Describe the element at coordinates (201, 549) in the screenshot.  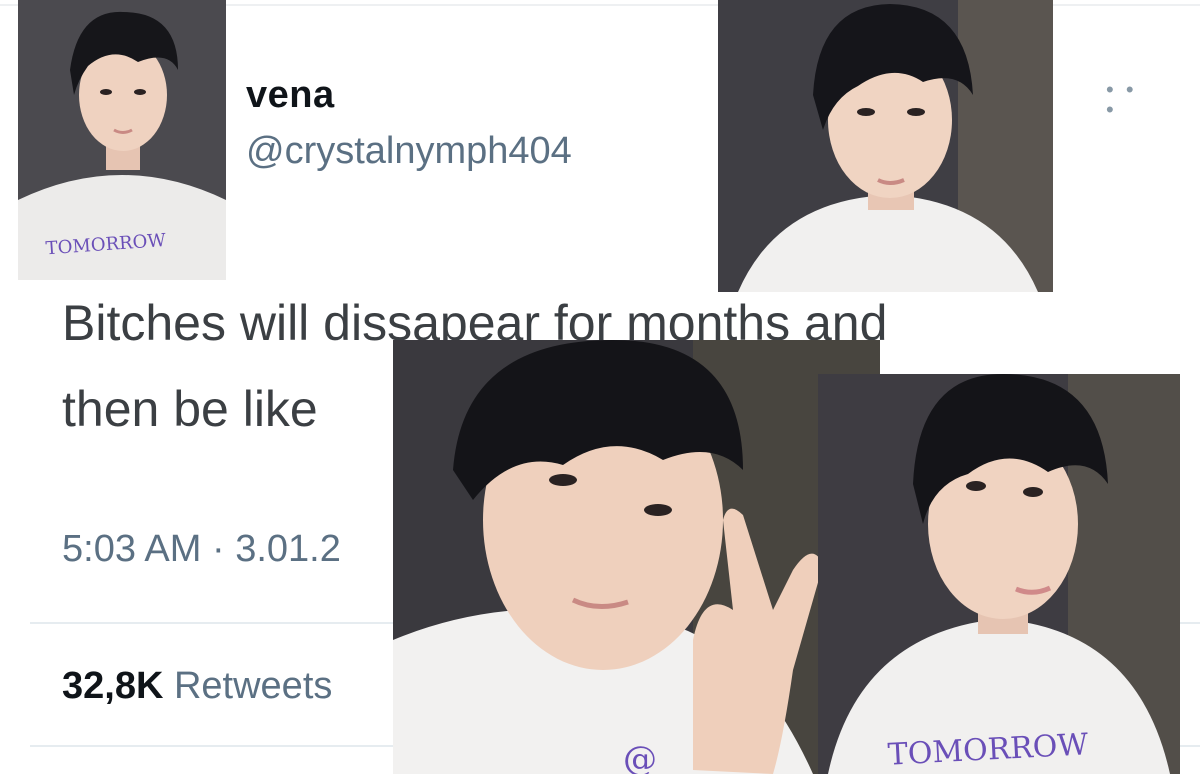
I see `tweet-timestamp: 5:03 AM · 3.01.2` at that location.